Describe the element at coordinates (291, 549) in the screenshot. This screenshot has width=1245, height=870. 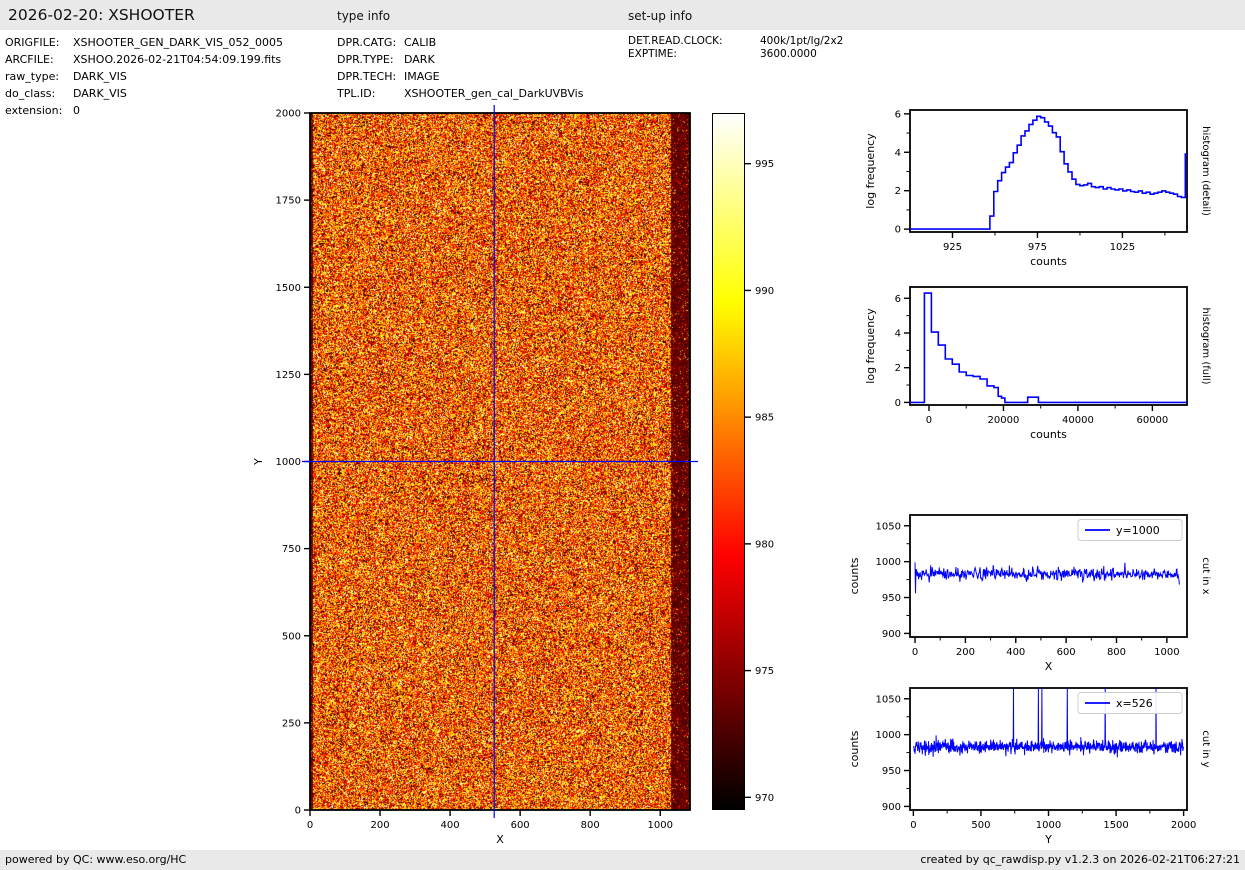
I see `y-tick-label: 750` at that location.